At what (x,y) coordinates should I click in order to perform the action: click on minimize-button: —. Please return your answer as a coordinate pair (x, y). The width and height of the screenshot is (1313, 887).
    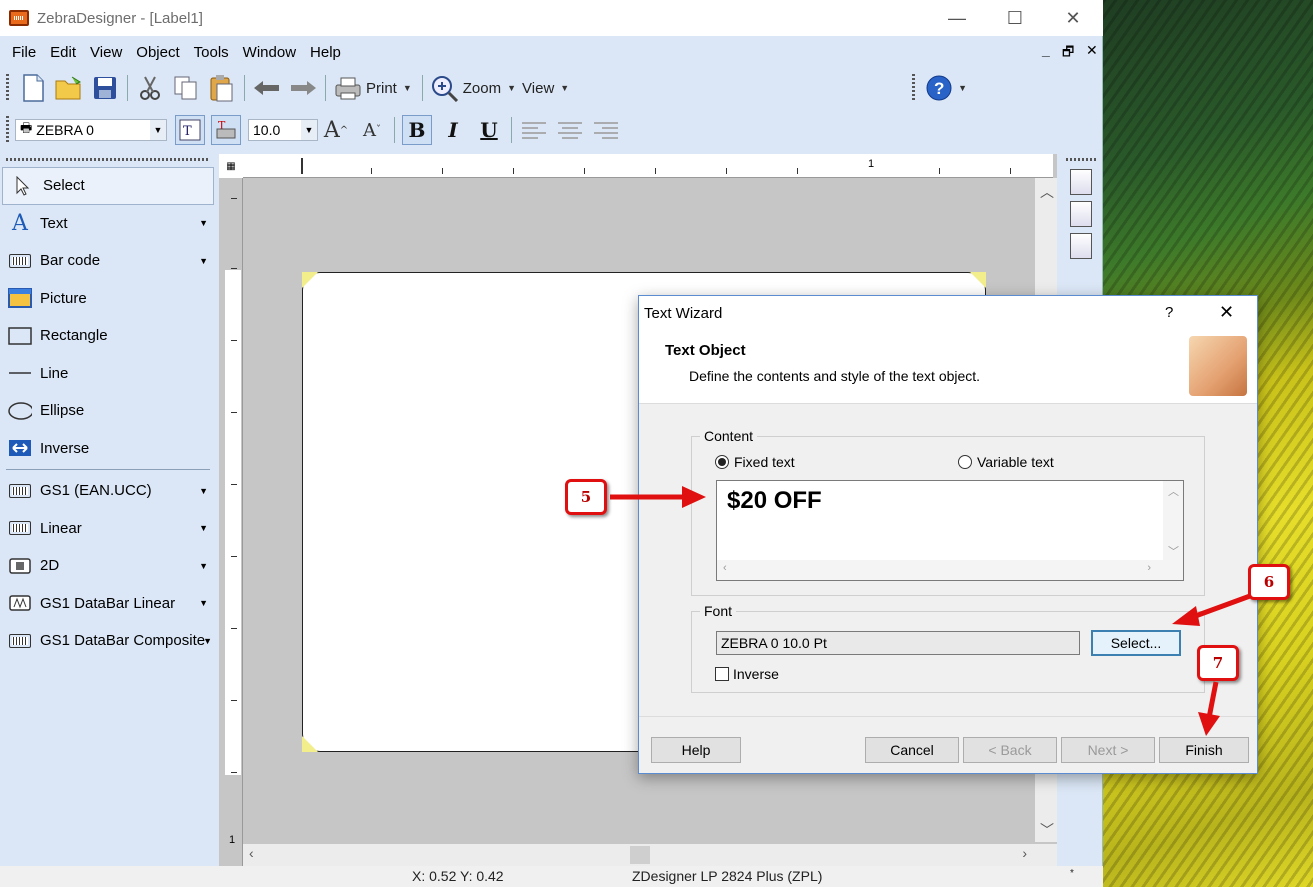
    Looking at the image, I should click on (957, 18).